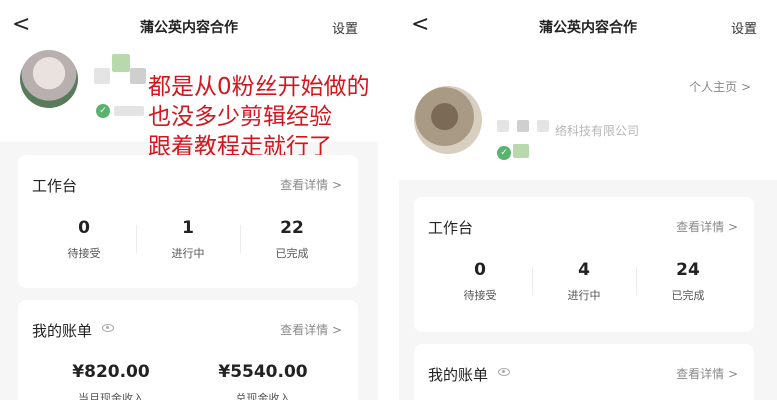  What do you see at coordinates (292, 239) in the screenshot?
I see `stat-completed: 22 已完成` at bounding box center [292, 239].